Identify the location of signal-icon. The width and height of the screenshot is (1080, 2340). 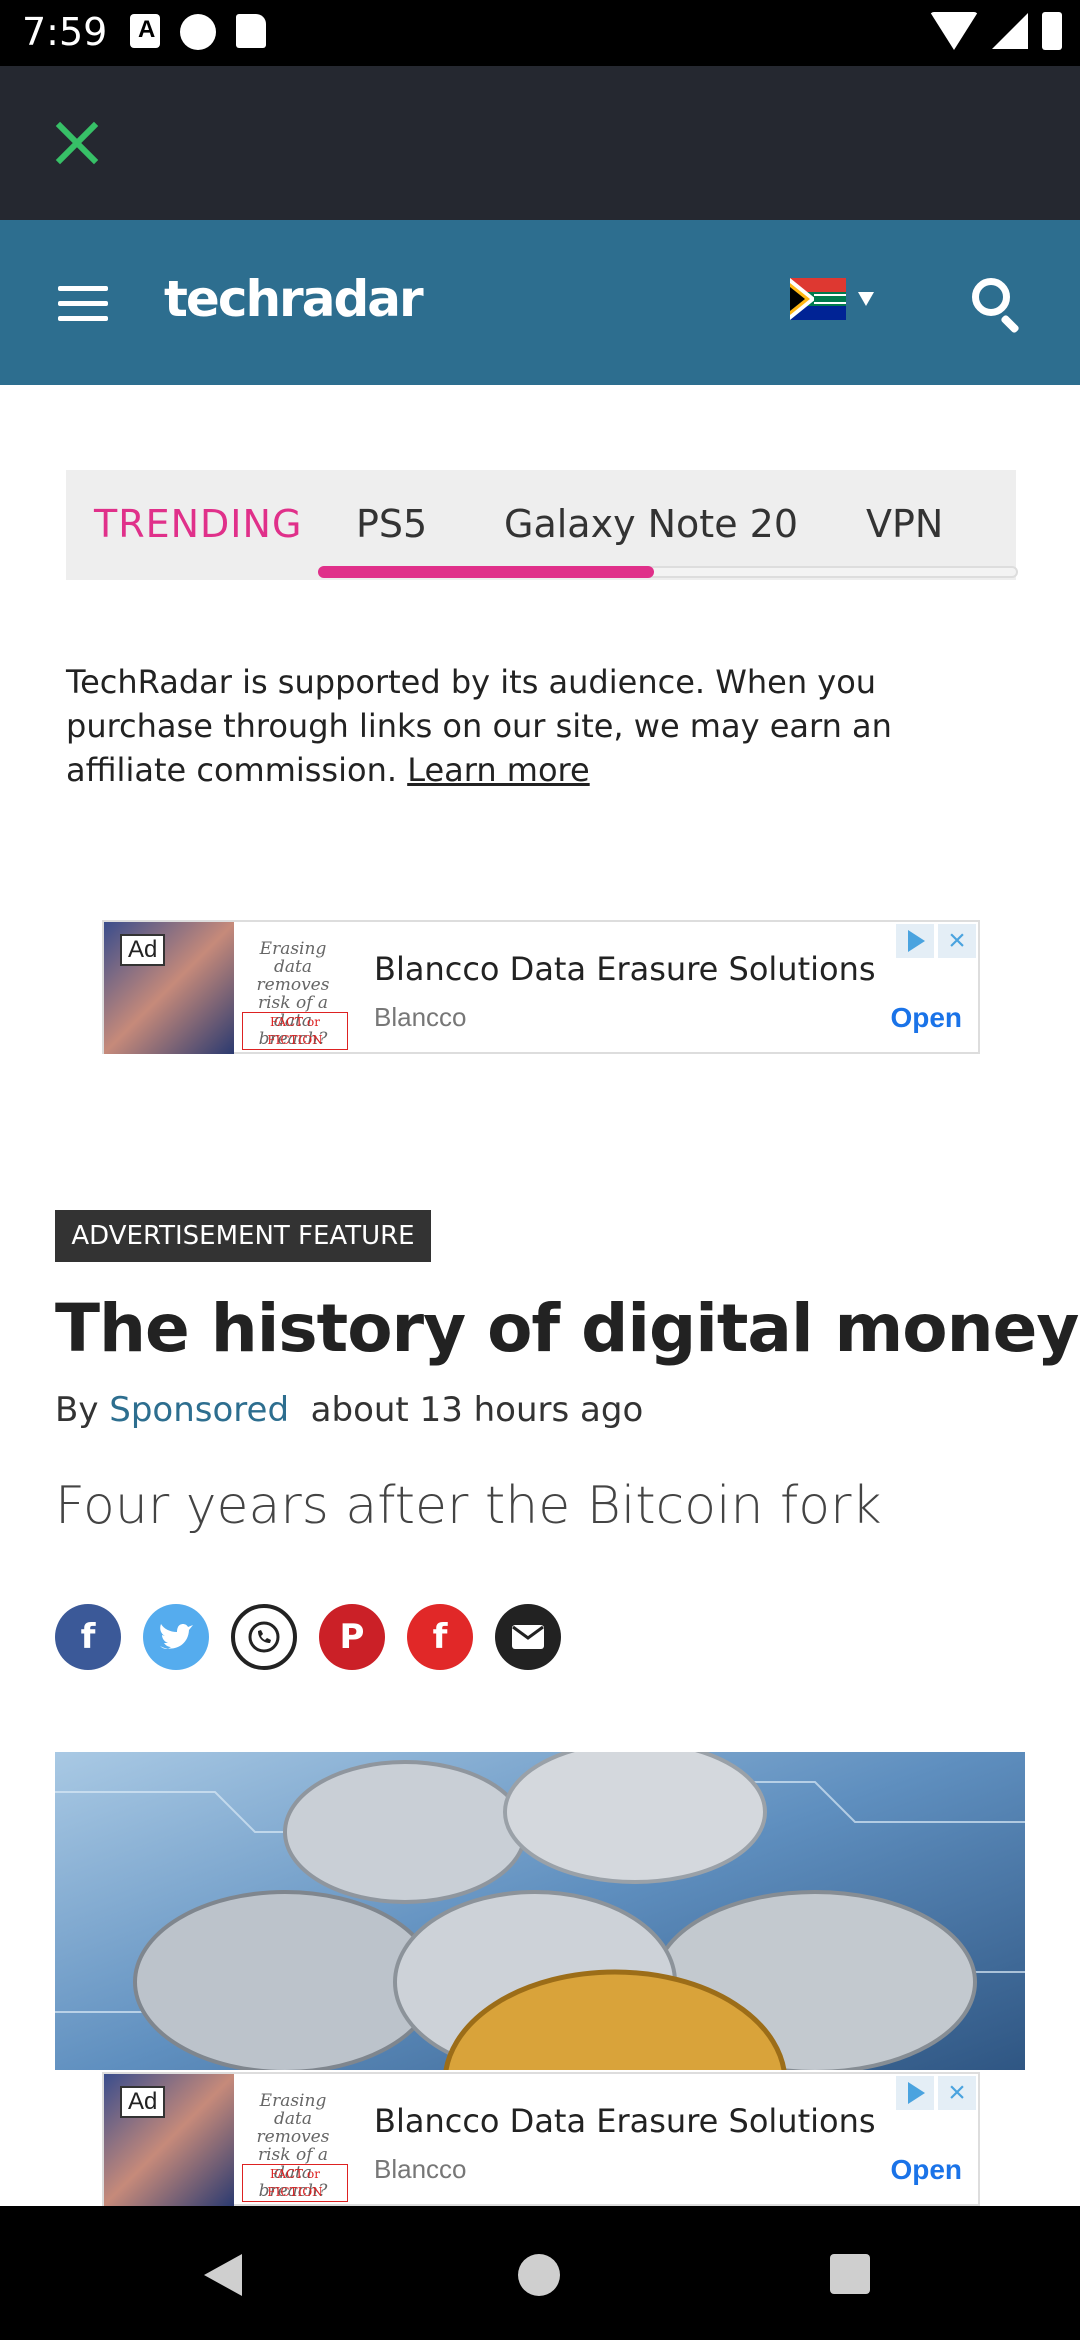
(1010, 31).